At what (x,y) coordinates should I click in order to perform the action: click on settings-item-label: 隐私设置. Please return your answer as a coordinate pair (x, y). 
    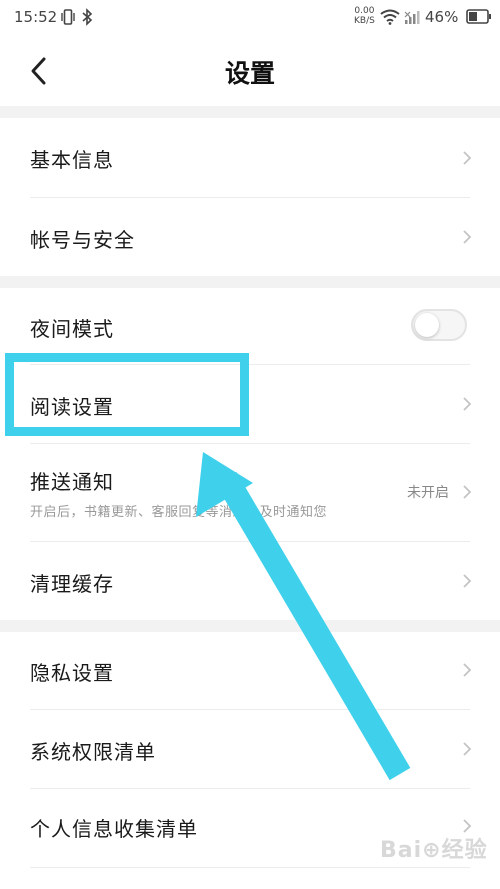
    Looking at the image, I should click on (72, 673).